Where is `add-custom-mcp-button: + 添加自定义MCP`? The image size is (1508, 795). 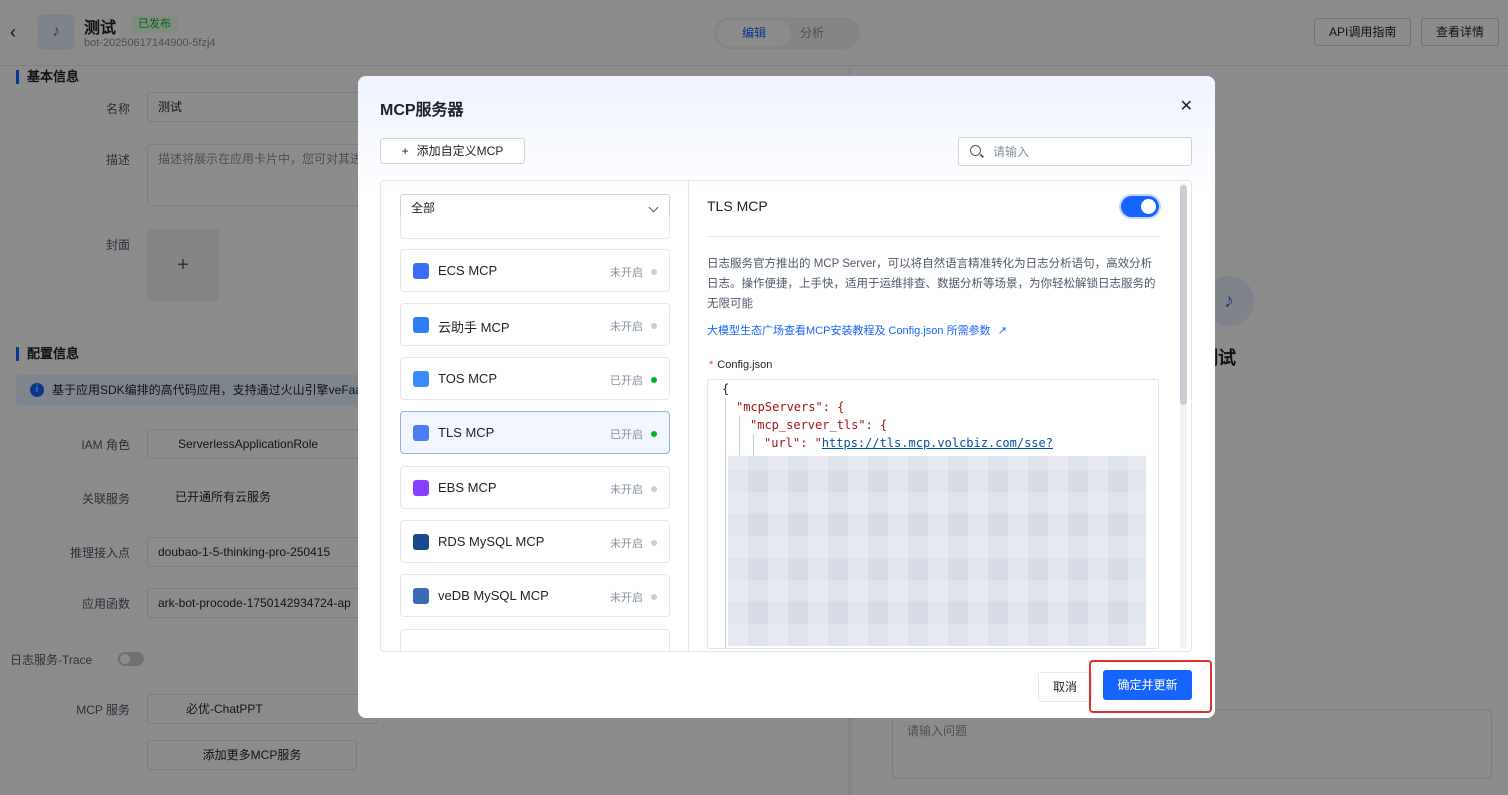 add-custom-mcp-button: + 添加自定义MCP is located at coordinates (452, 151).